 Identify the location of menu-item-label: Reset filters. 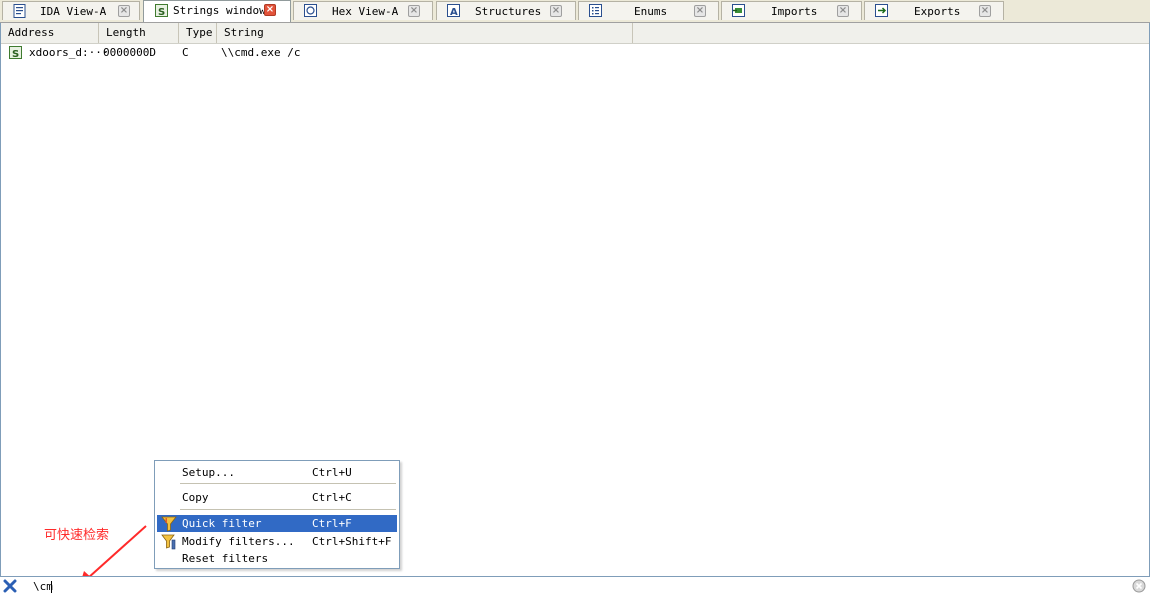
(225, 558).